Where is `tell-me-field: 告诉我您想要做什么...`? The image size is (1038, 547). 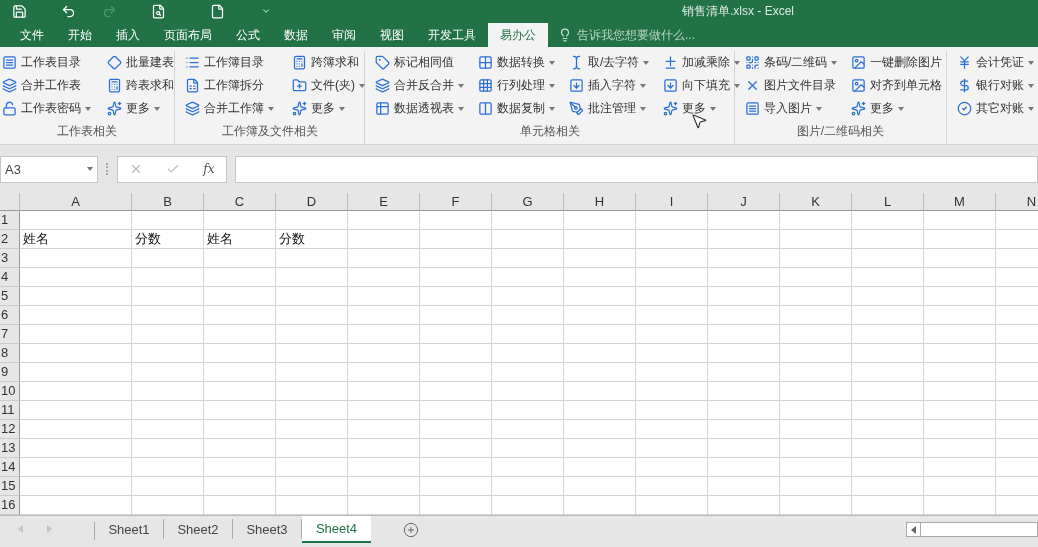 tell-me-field: 告诉我您想要做什么... is located at coordinates (650, 35).